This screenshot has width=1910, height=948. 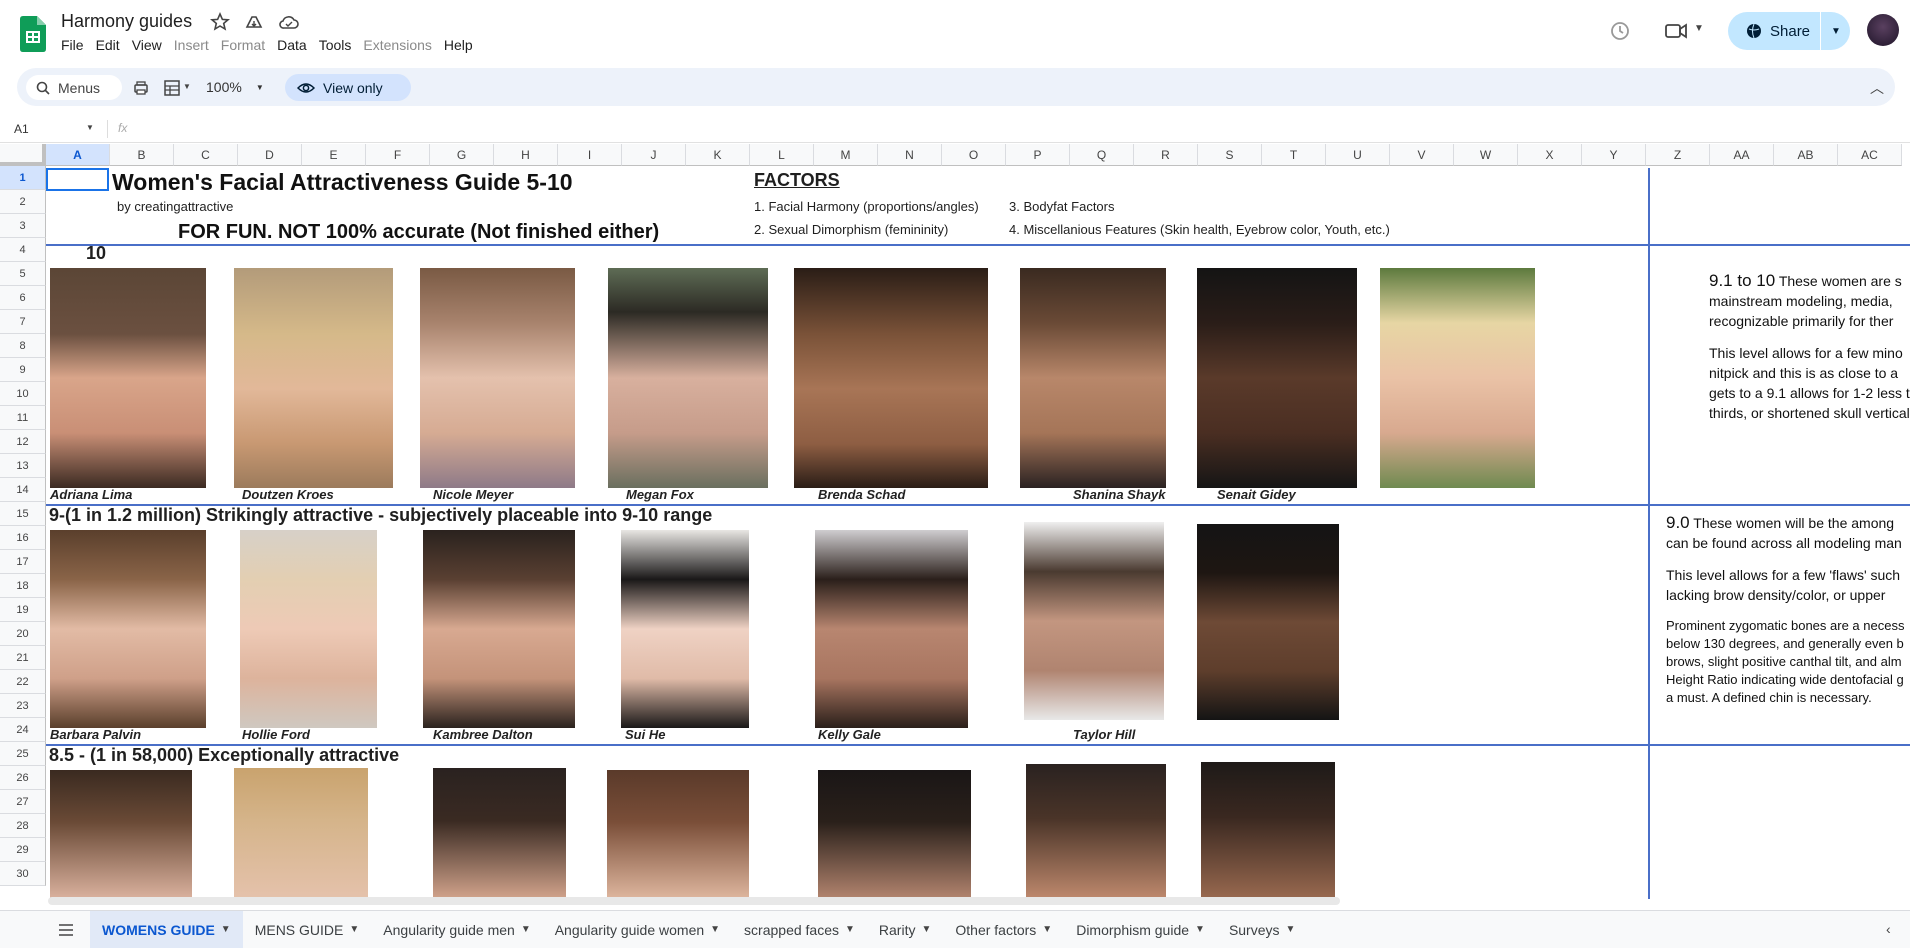 I want to click on cloud-saved-icon, so click(x=289, y=22).